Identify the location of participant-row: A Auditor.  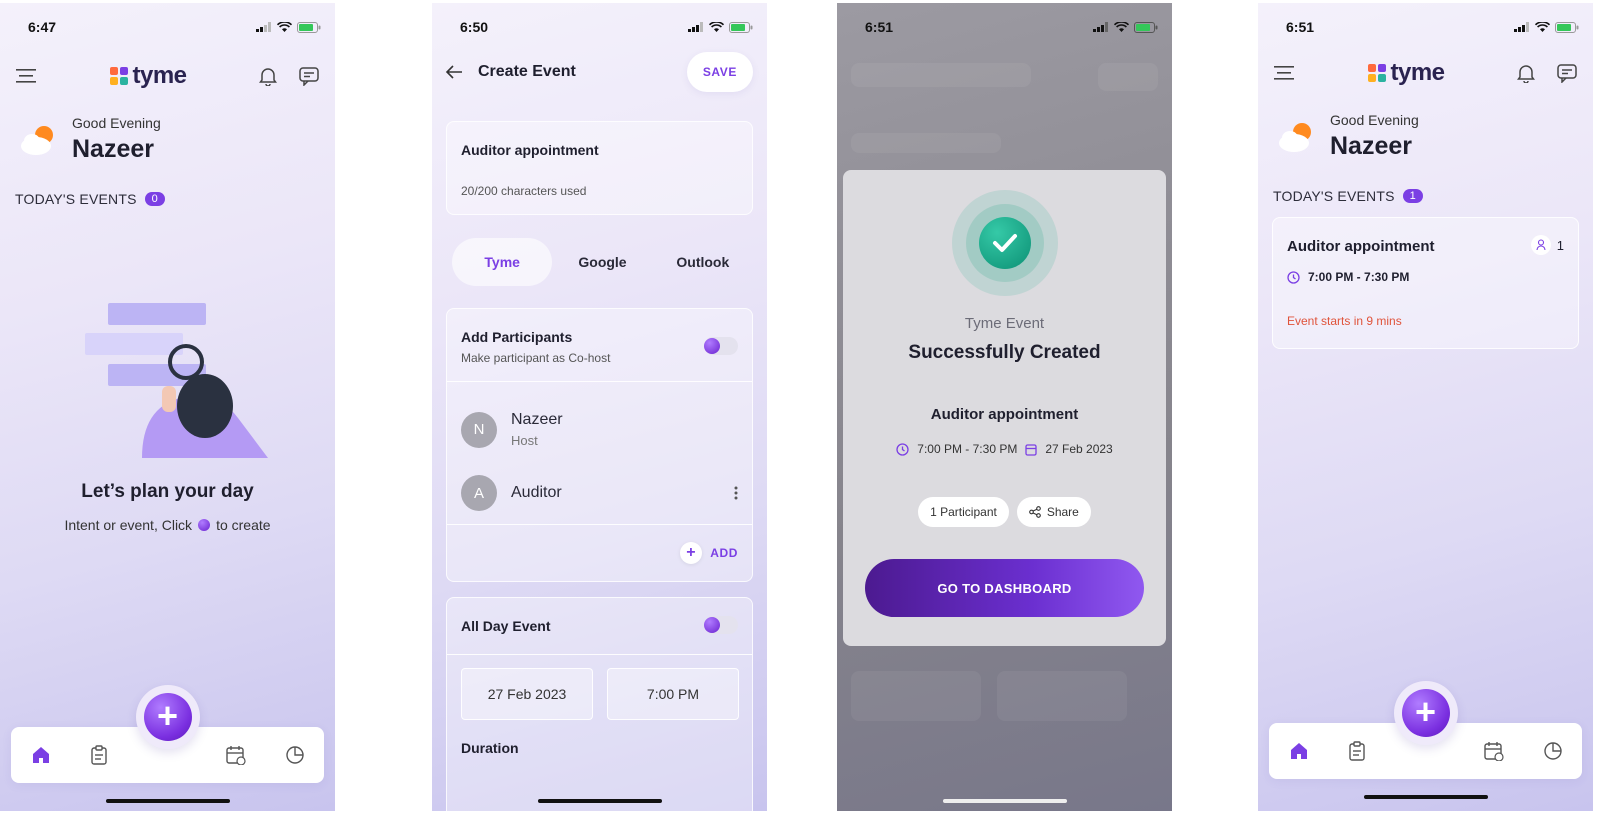
(599, 493).